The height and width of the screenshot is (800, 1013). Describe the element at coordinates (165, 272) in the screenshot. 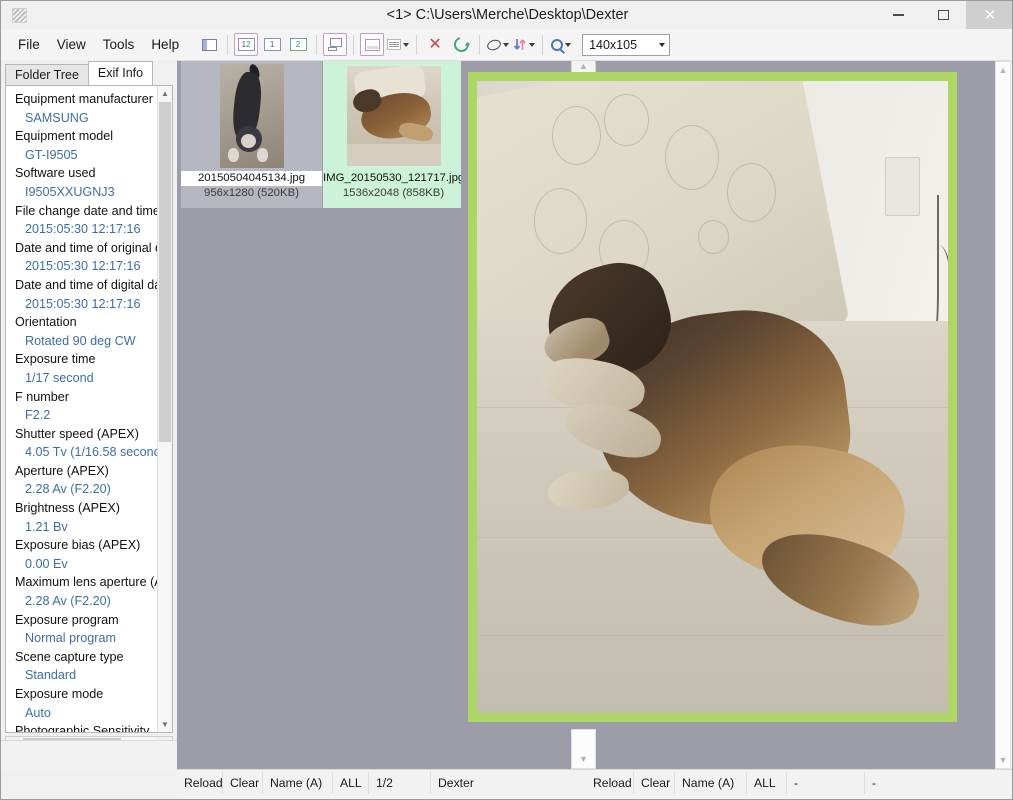

I see `scrollbar-thumb` at that location.